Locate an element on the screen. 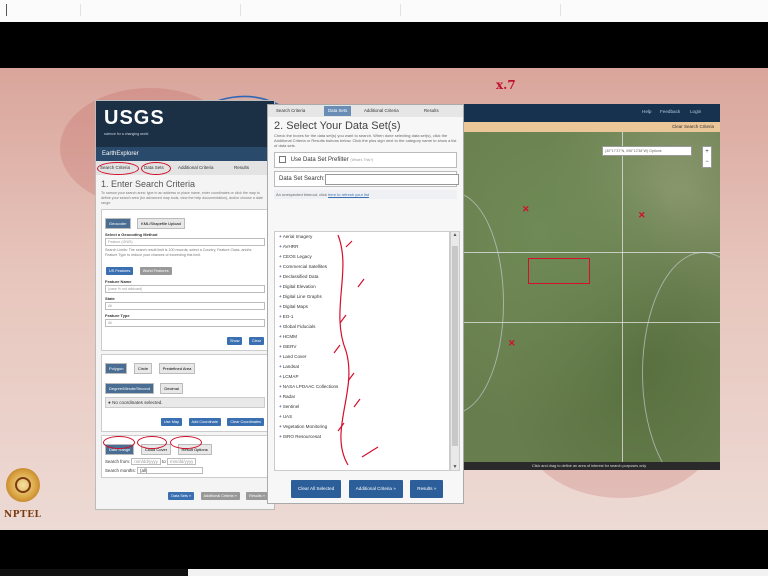 The height and width of the screenshot is (576, 768). nav-feedback: Feedback is located at coordinates (670, 111).